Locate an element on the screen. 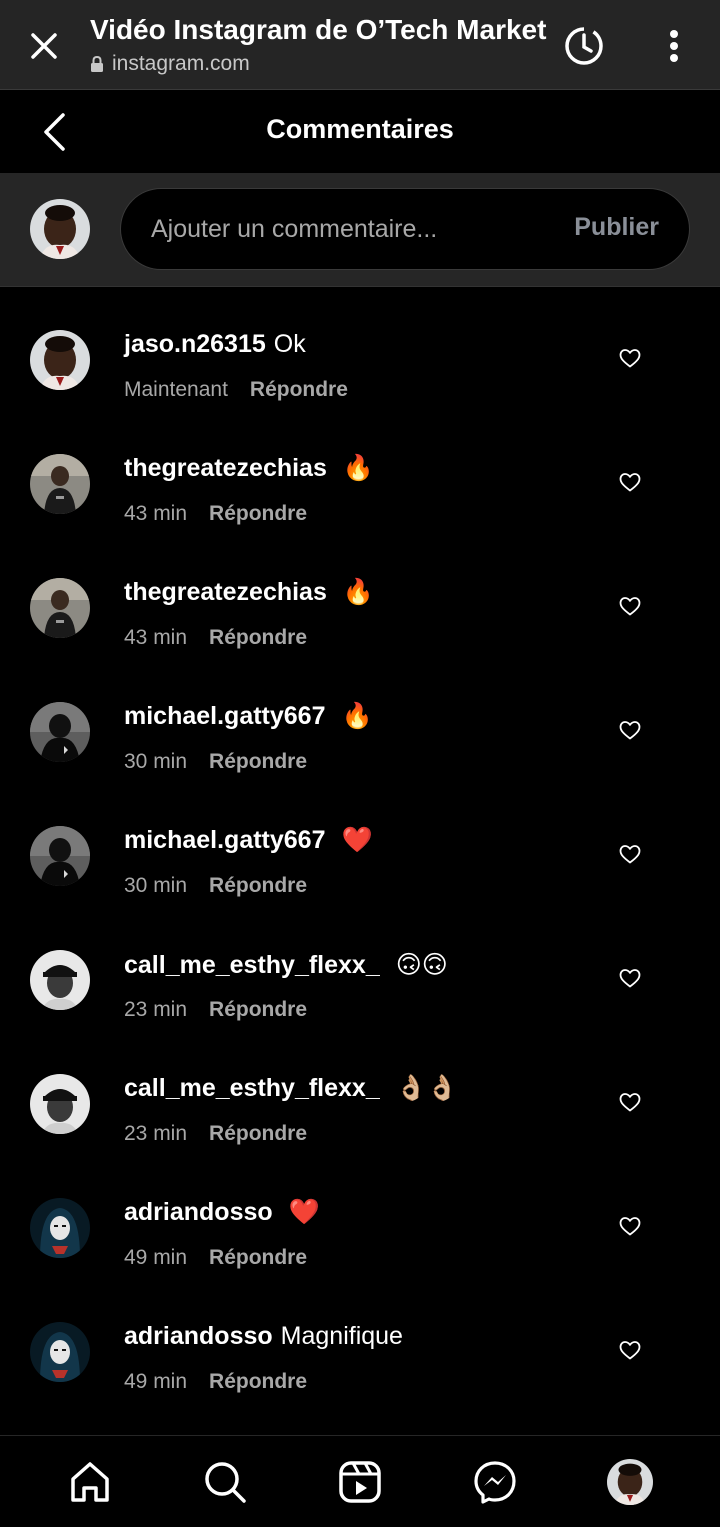  publish-button: Publier is located at coordinates (616, 227).